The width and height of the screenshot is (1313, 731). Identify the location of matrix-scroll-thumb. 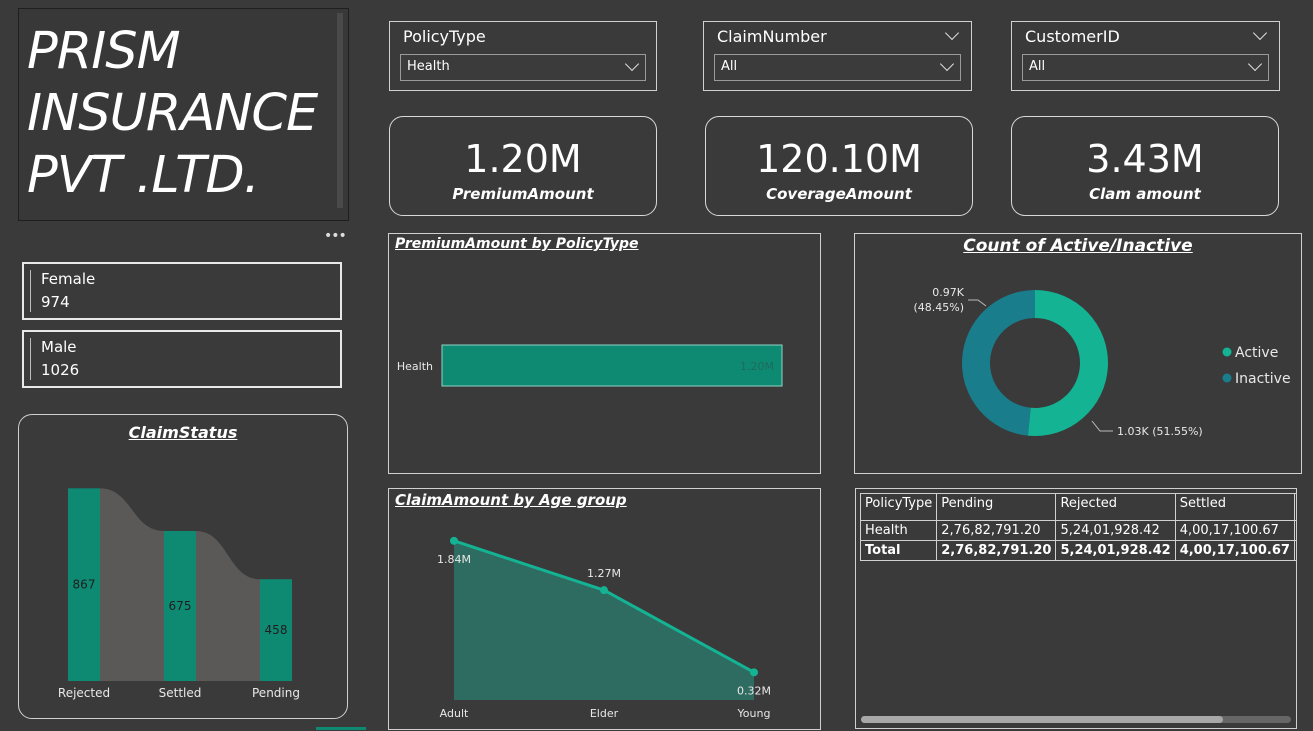
(1042, 719).